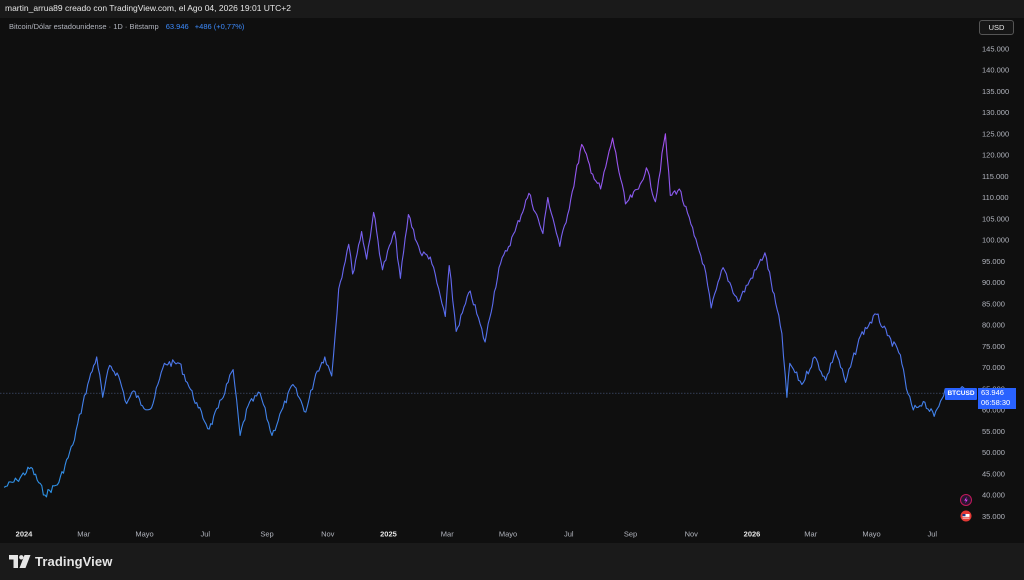  What do you see at coordinates (996, 402) in the screenshot?
I see `price-tag-countdown: 06:58:30` at bounding box center [996, 402].